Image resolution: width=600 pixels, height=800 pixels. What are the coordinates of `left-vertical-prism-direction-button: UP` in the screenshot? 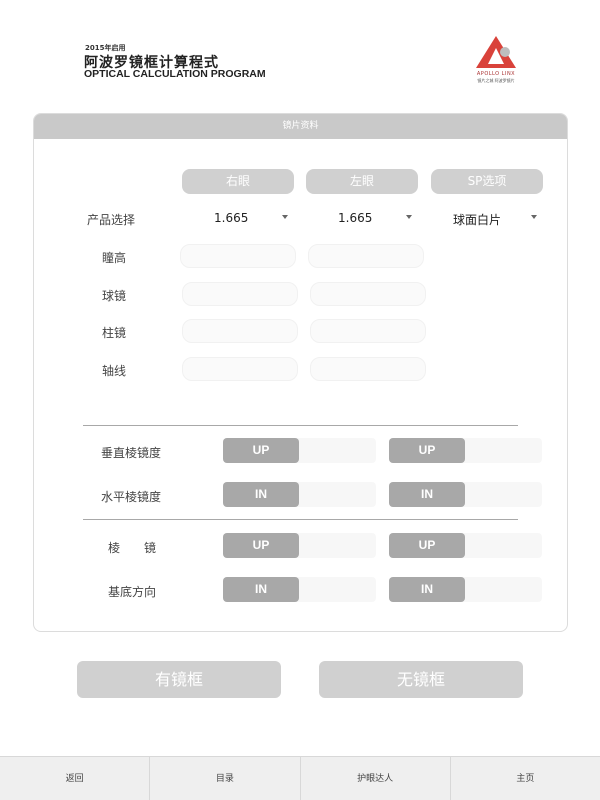 It's located at (427, 450).